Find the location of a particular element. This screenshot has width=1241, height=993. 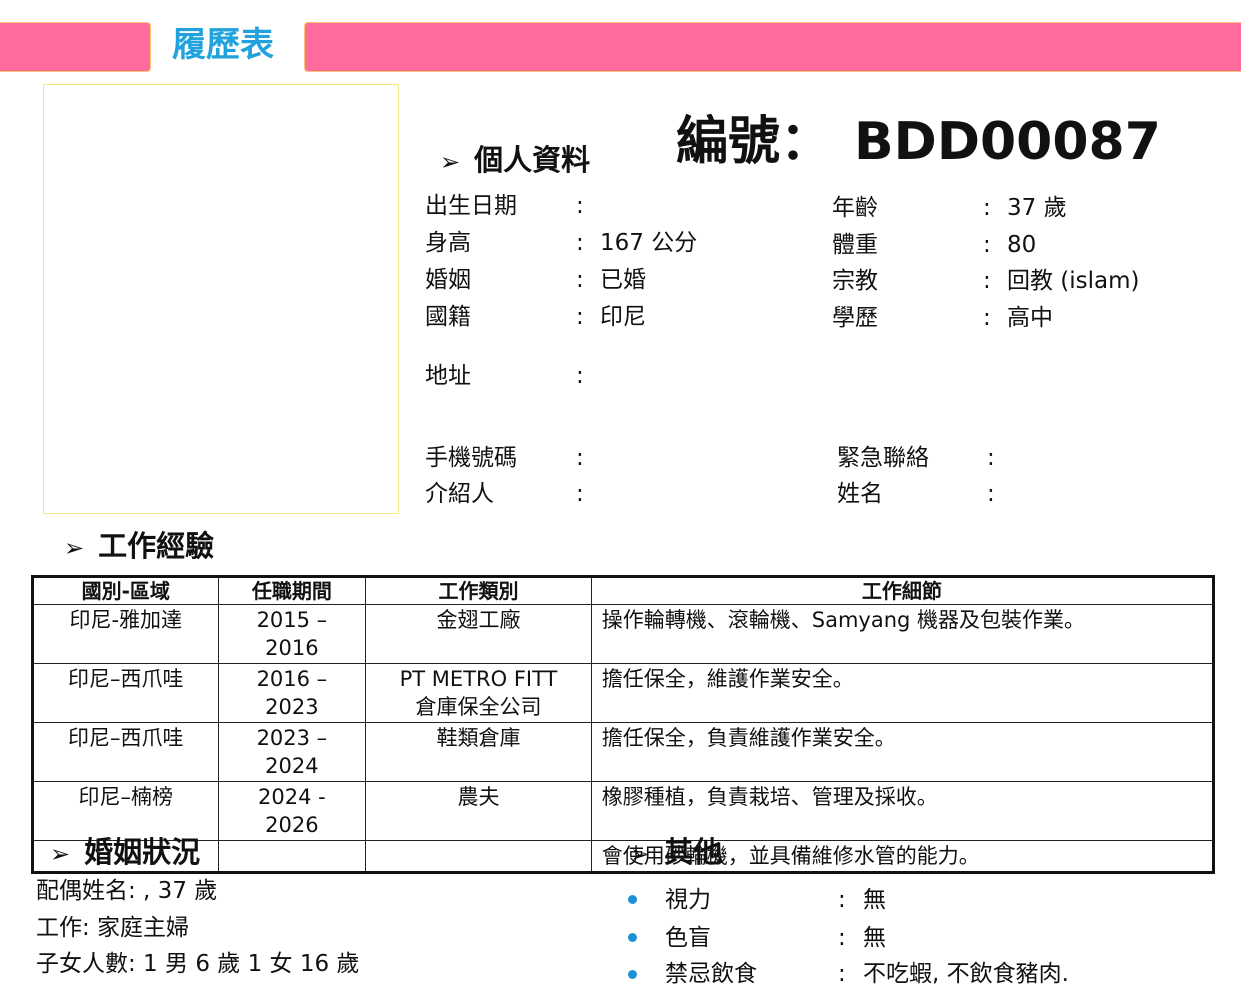

nationality-value: 印尼 is located at coordinates (623, 317).